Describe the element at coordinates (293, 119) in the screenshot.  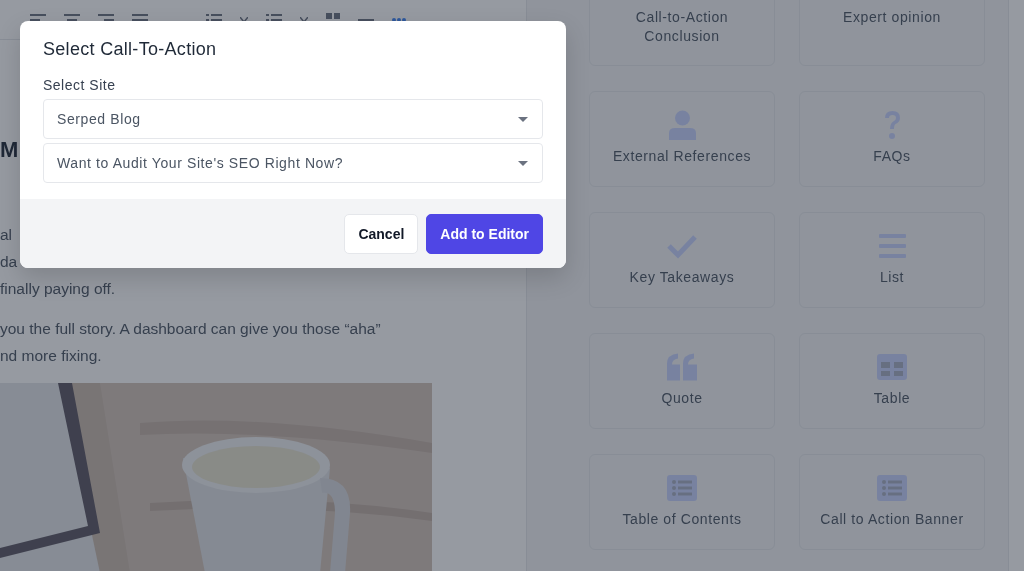
I see `dropdown-field: Serped Blog` at that location.